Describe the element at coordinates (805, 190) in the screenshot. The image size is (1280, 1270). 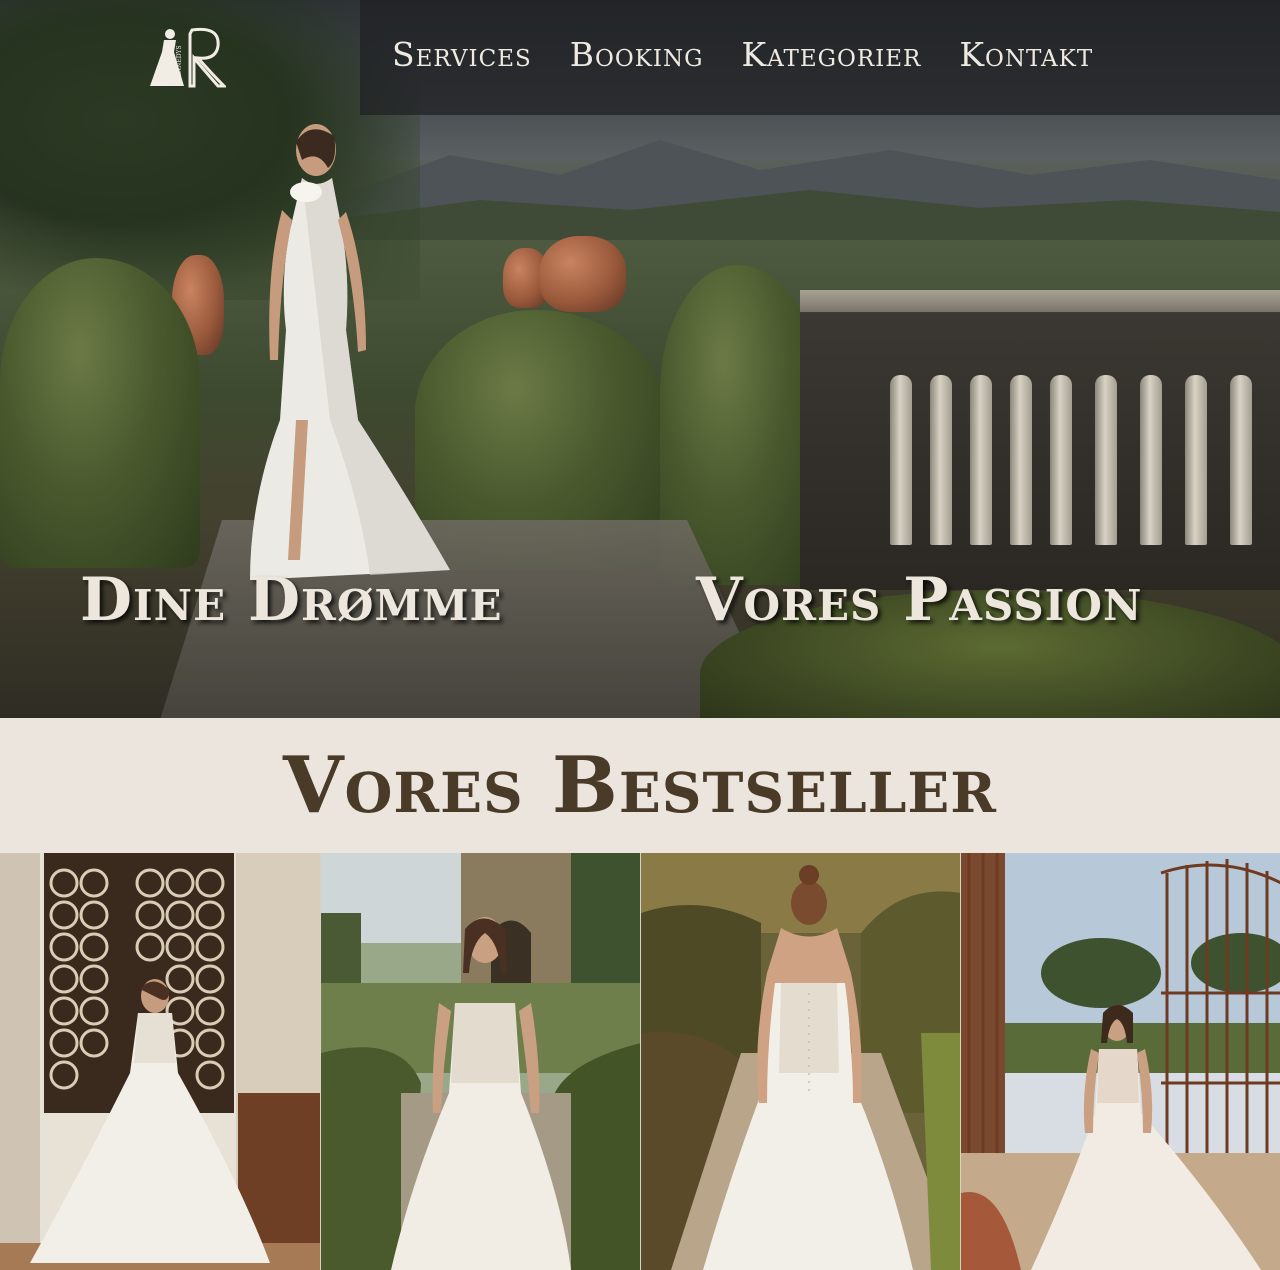
I see `hero-mountains` at that location.